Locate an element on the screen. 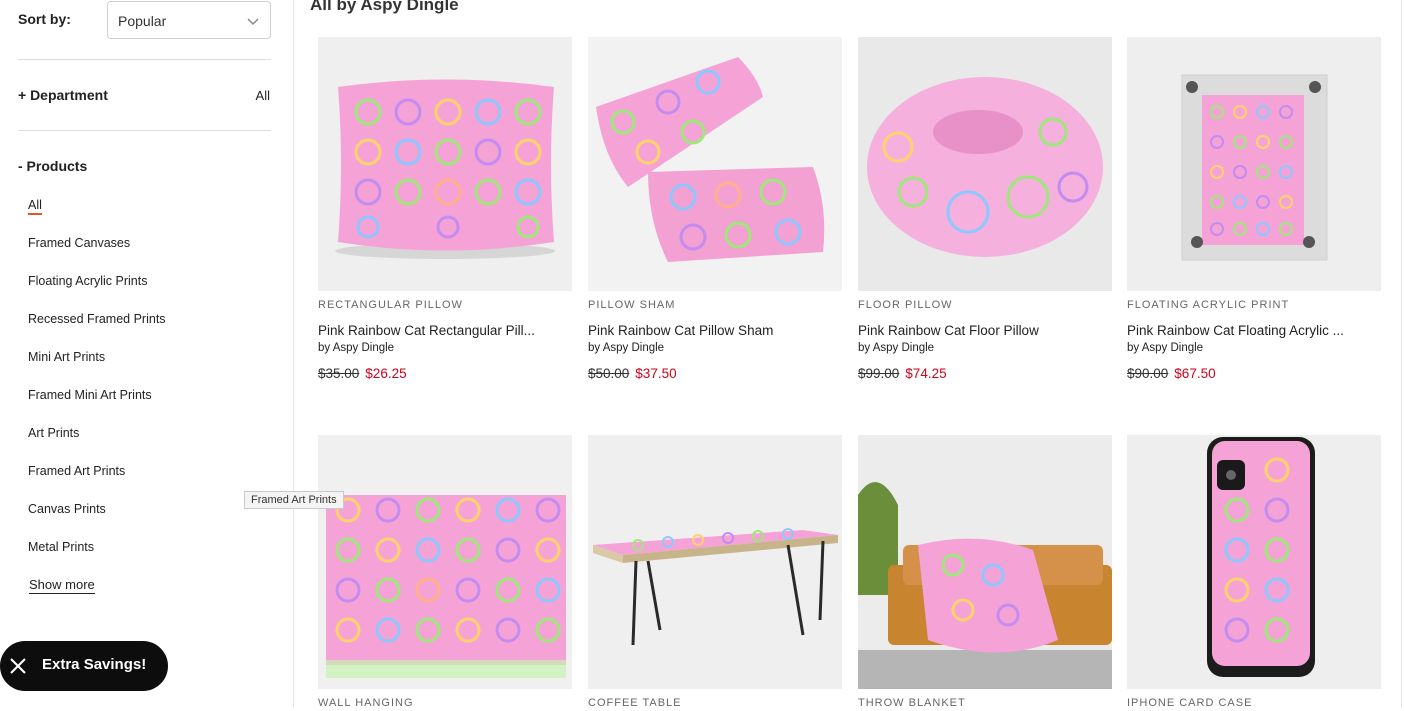 The image size is (1404, 711). chevron-down-icon is located at coordinates (253, 22).